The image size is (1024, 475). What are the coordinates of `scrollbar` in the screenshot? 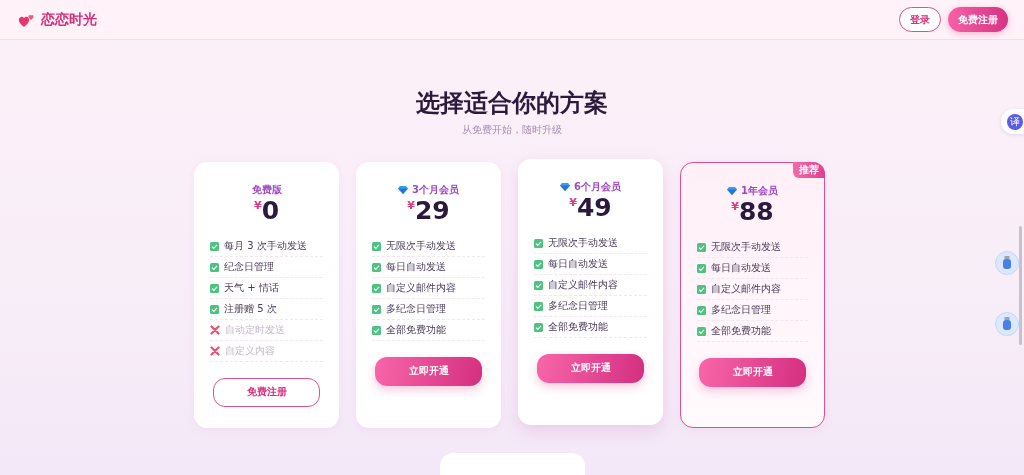 It's located at (1020, 285).